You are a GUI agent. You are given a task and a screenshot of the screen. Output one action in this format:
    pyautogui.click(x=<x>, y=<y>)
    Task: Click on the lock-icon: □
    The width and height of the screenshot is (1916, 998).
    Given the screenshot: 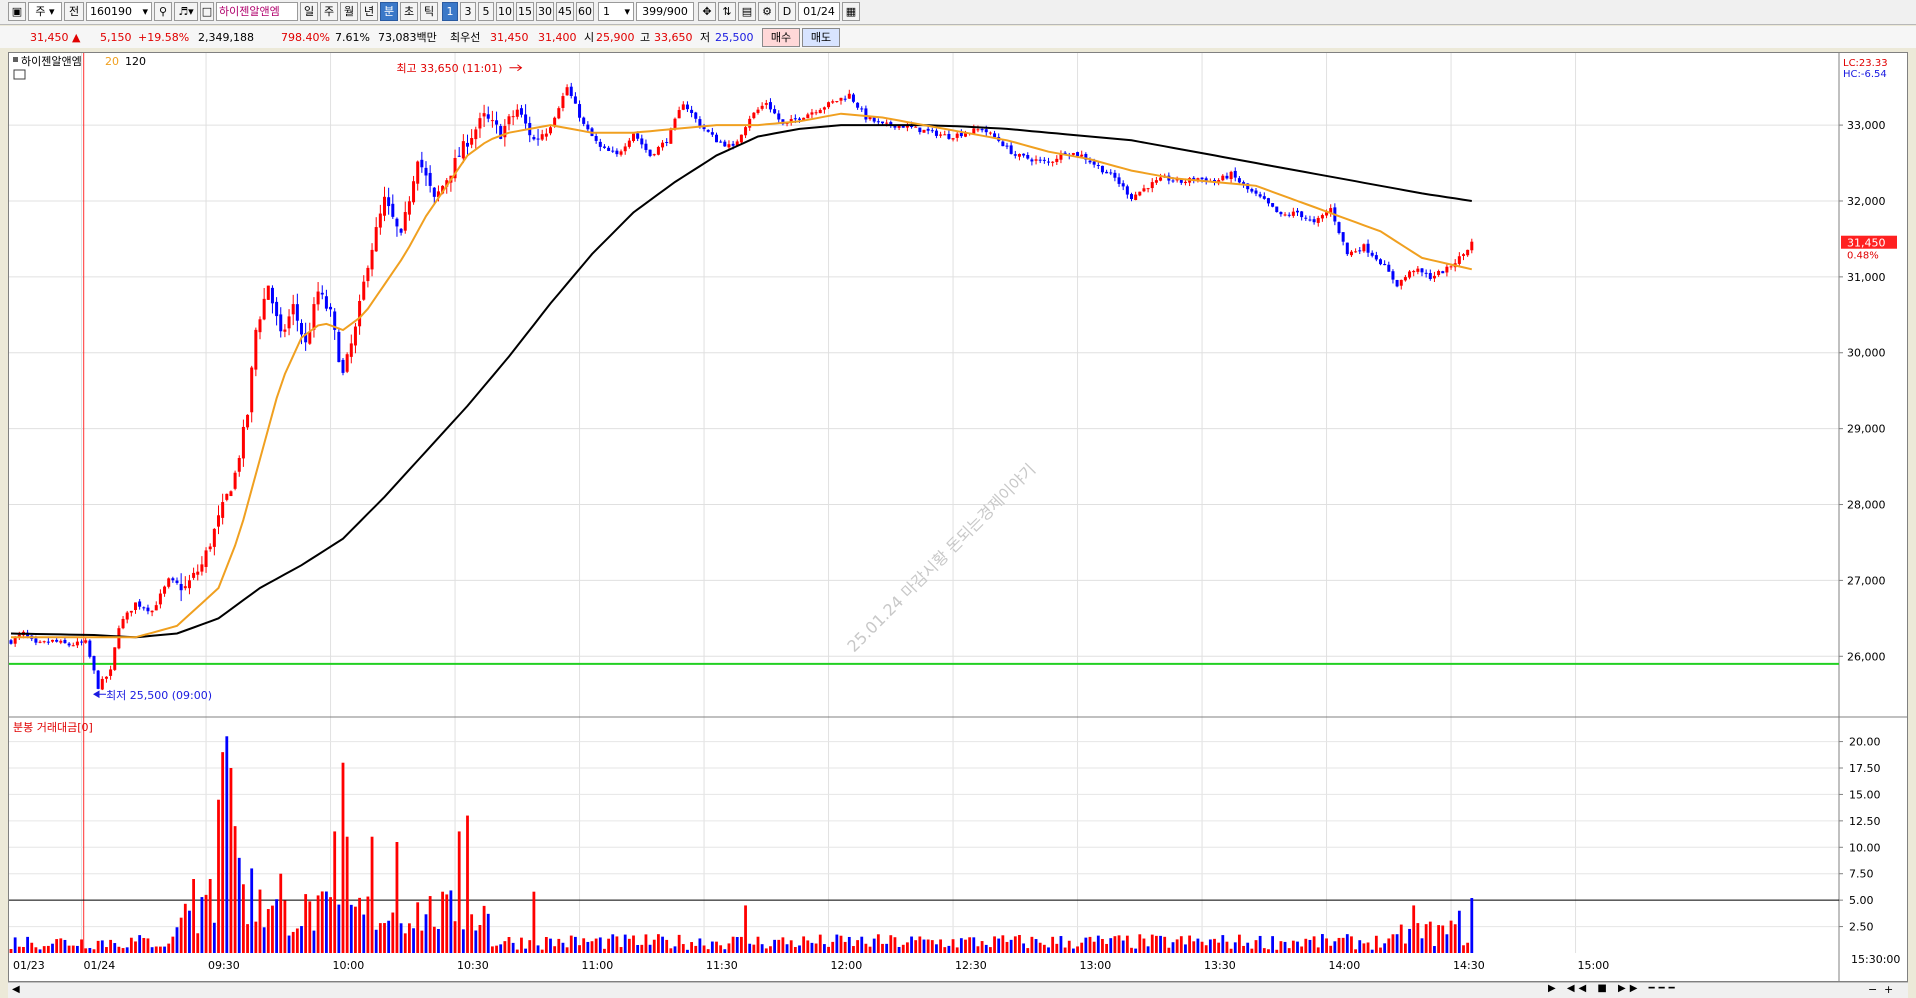 What is the action you would take?
    pyautogui.click(x=207, y=11)
    